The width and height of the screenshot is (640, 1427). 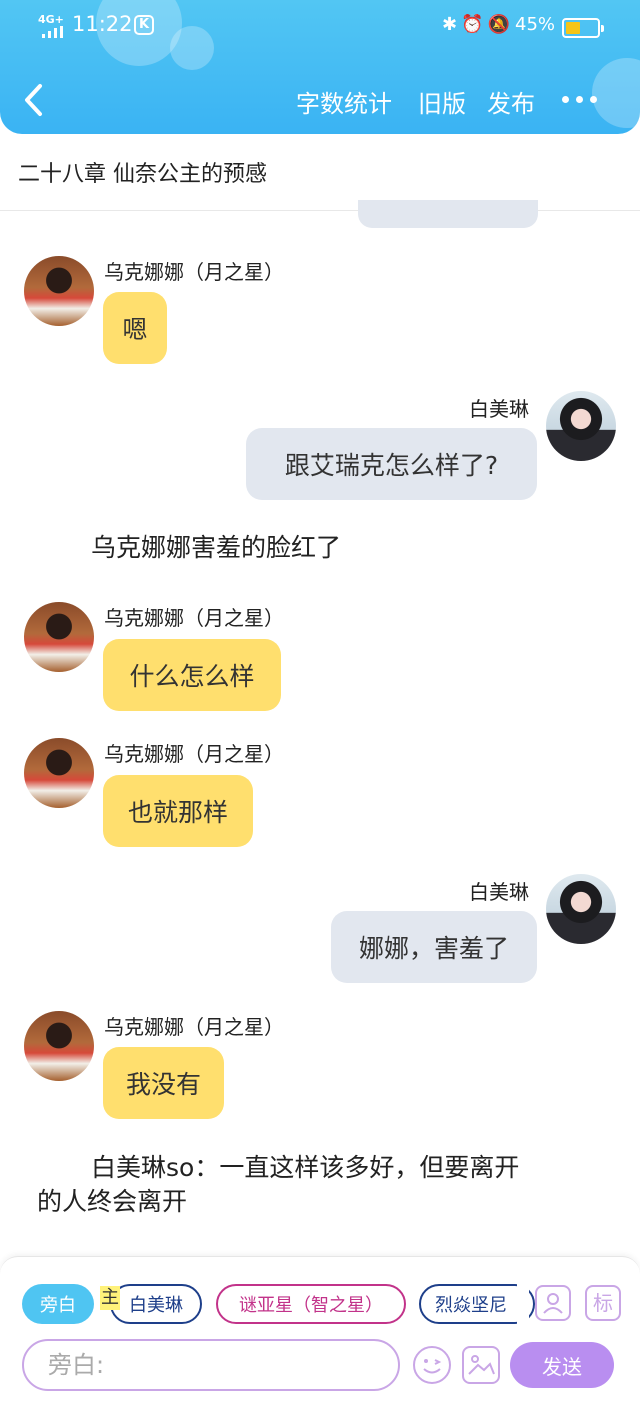 I want to click on network-label: 4G+, so click(x=51, y=19).